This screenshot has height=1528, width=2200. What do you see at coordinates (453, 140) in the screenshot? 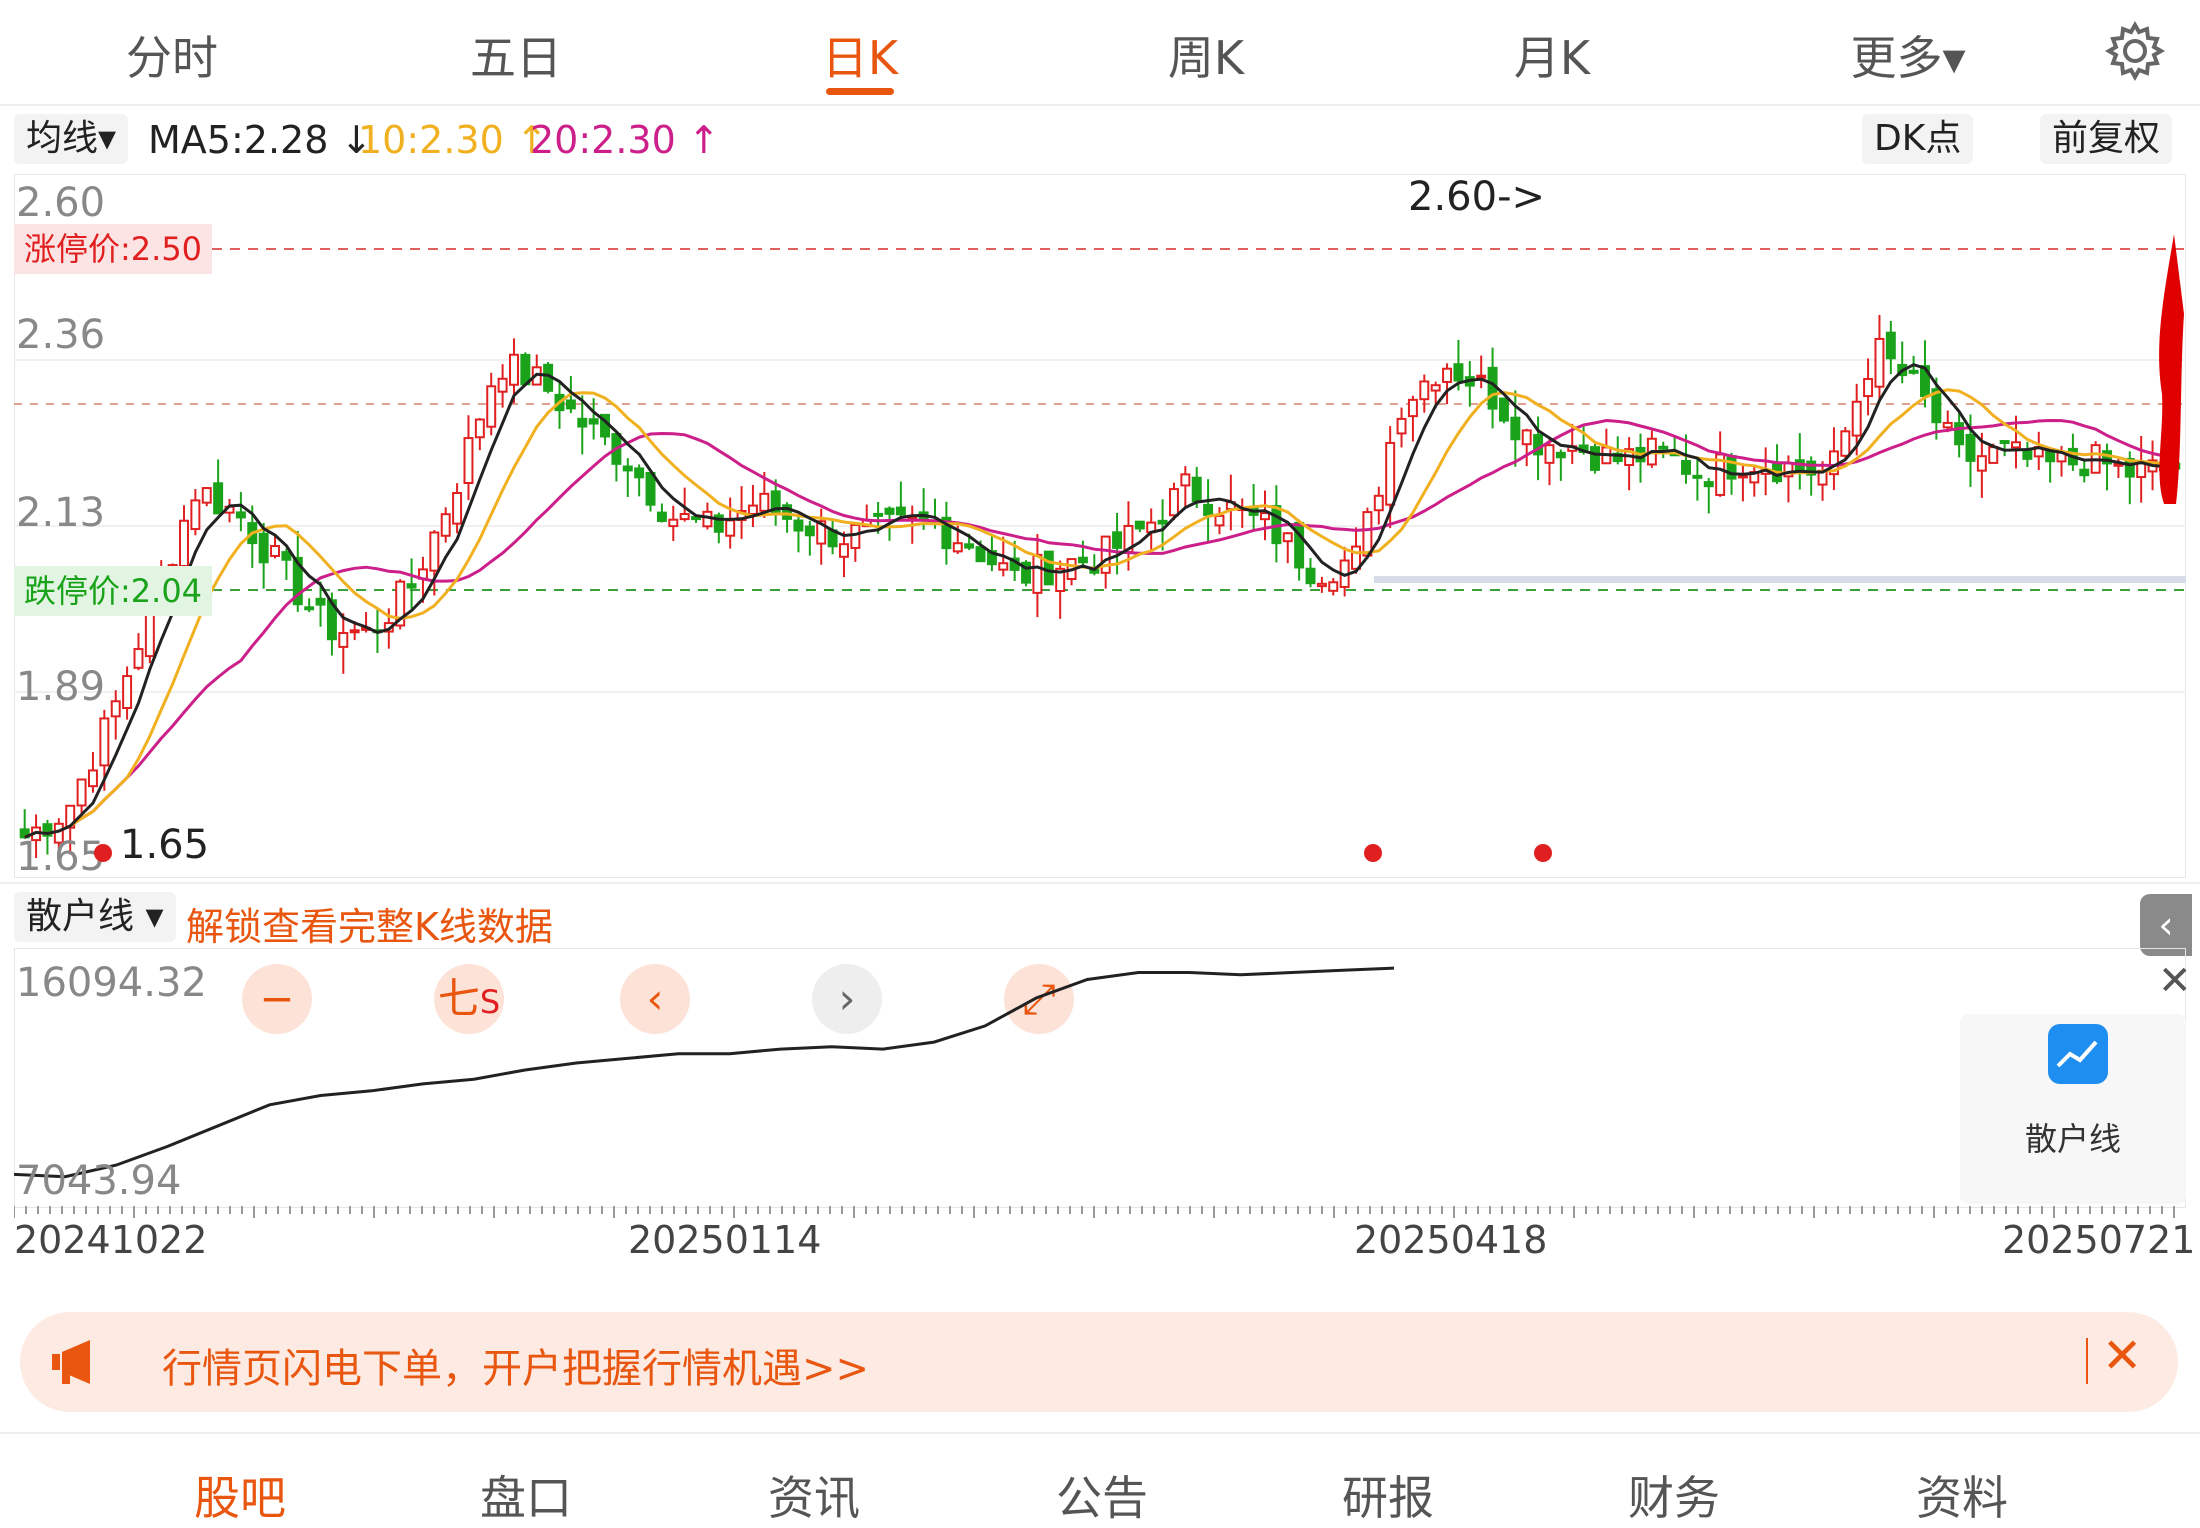
I see `ma10-value: 10:2.30 ↑` at bounding box center [453, 140].